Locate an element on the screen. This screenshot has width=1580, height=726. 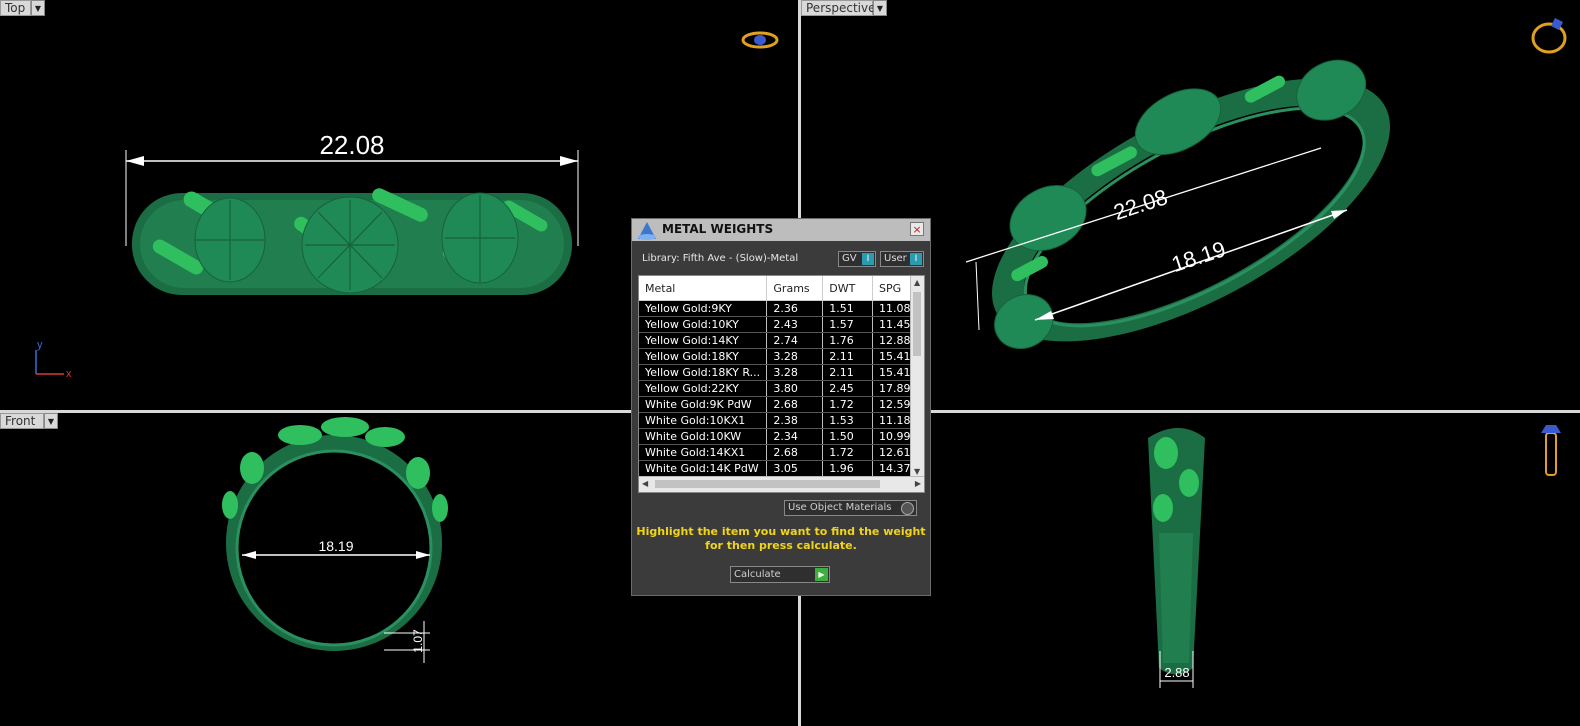
library-label: Library: Fifth Ave - (Slow)-Metal is located at coordinates (720, 258).